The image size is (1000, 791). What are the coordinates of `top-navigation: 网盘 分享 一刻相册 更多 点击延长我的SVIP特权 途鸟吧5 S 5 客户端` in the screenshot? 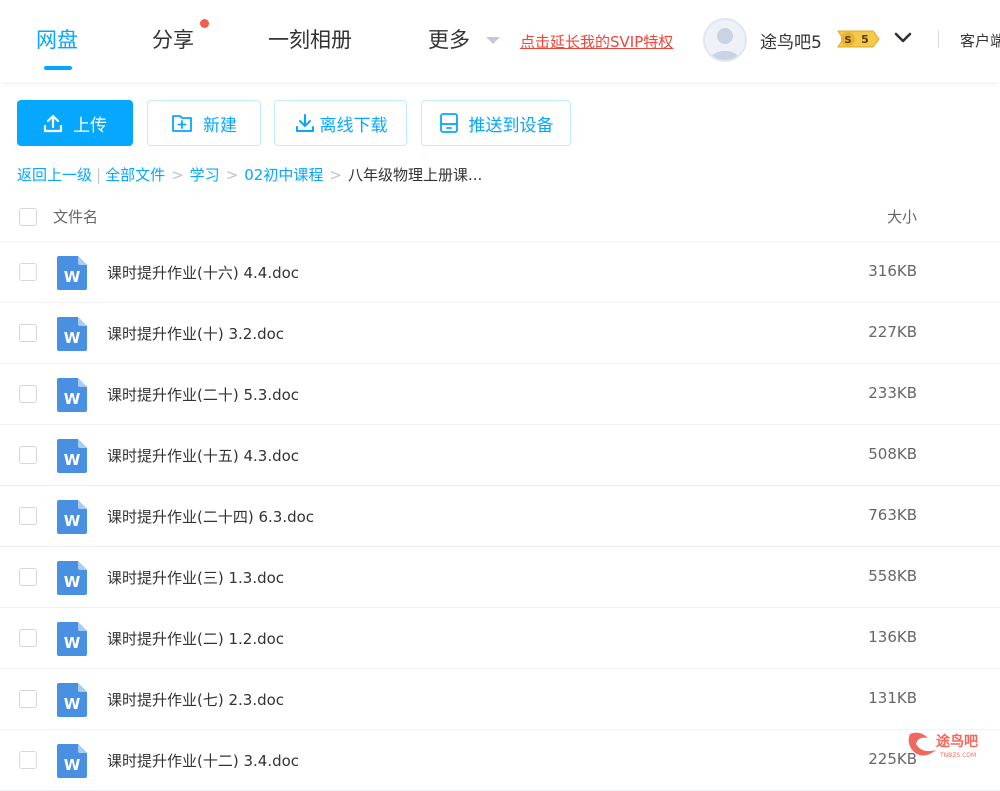 It's located at (500, 41).